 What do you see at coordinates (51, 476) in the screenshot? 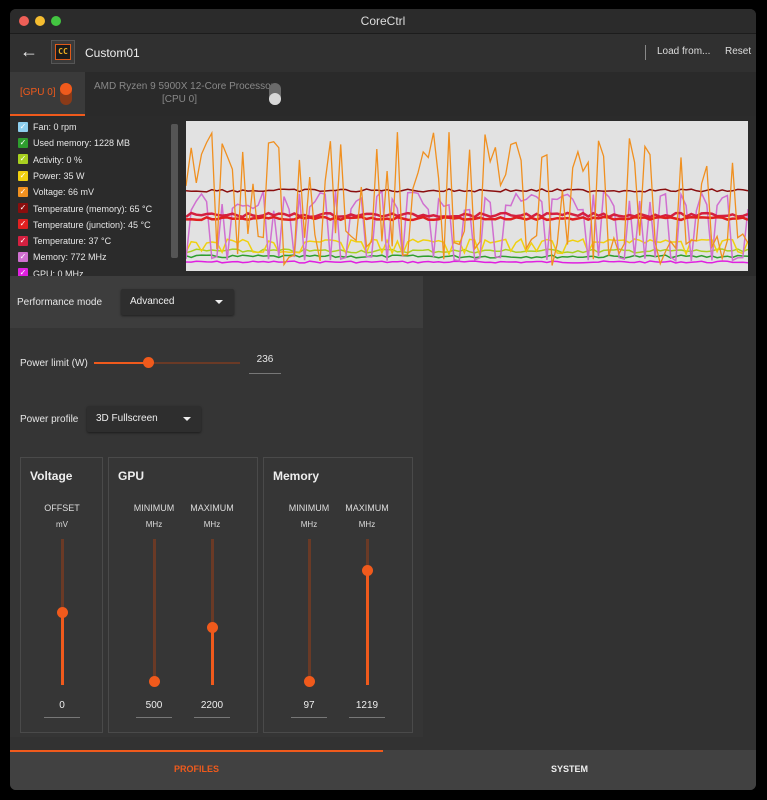
I see `voltage-title: Voltage` at bounding box center [51, 476].